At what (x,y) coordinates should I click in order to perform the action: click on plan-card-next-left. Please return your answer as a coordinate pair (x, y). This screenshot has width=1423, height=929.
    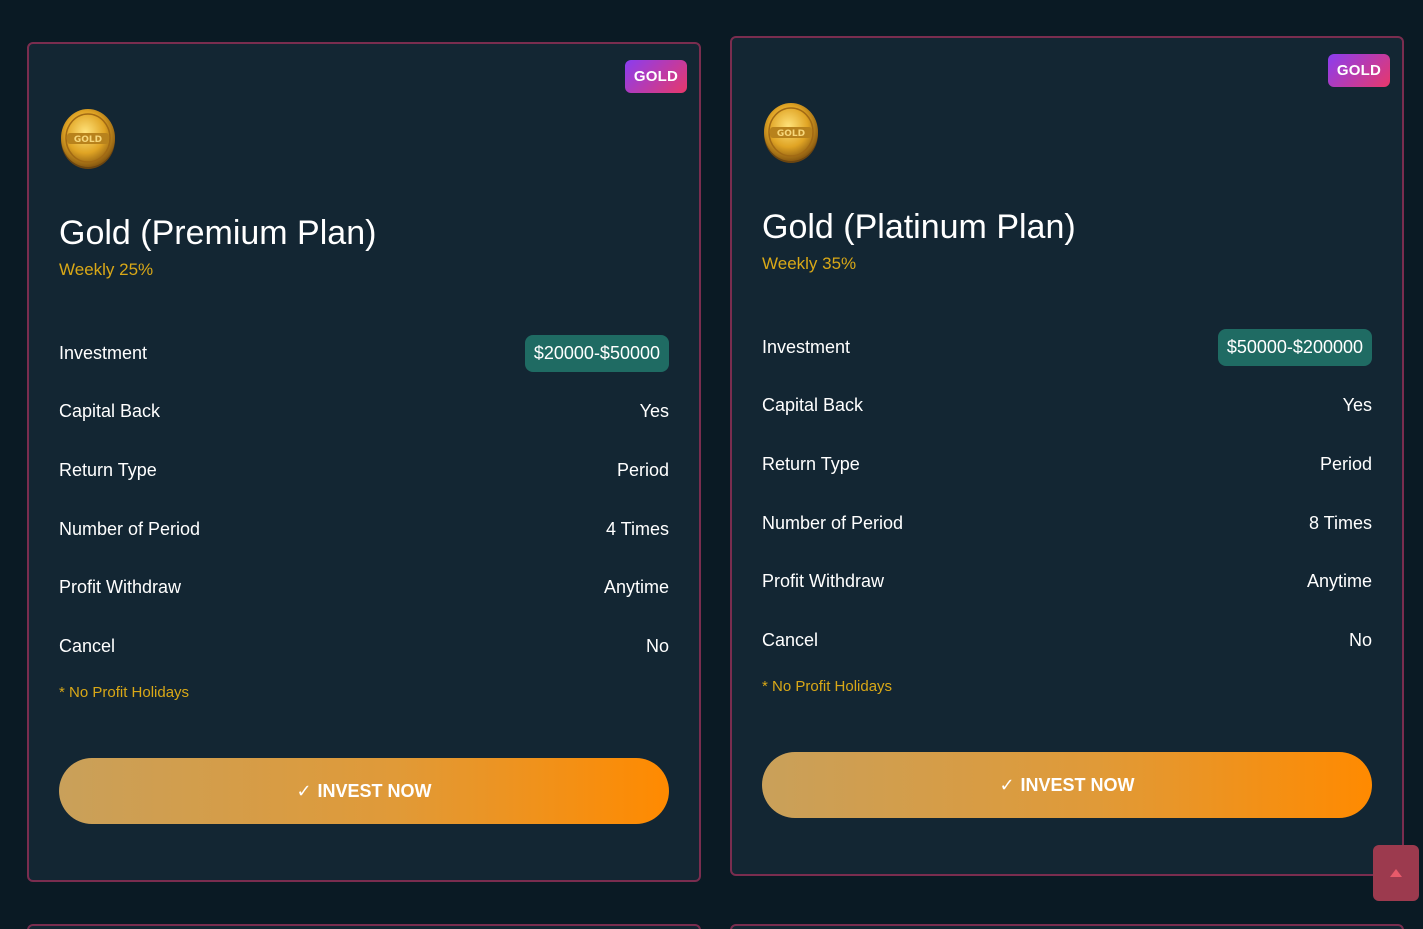
    Looking at the image, I should click on (364, 926).